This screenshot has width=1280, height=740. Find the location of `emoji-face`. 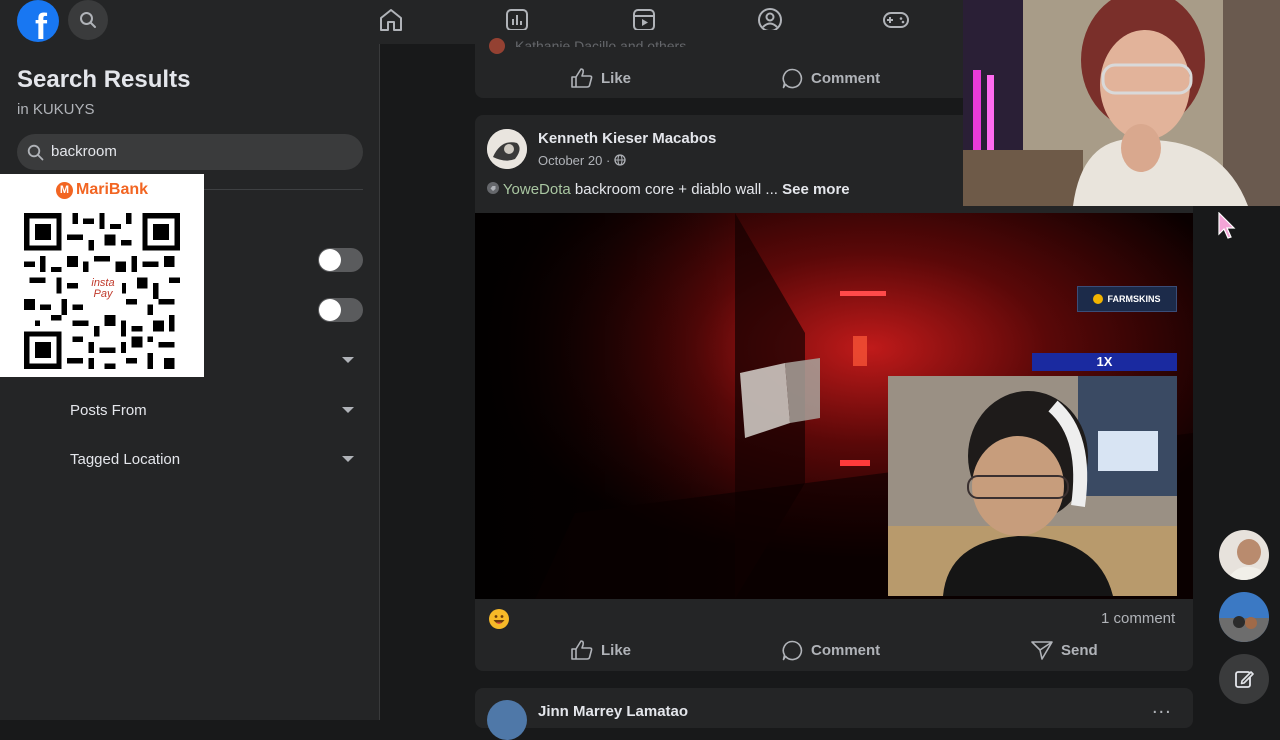

emoji-face is located at coordinates (499, 619).